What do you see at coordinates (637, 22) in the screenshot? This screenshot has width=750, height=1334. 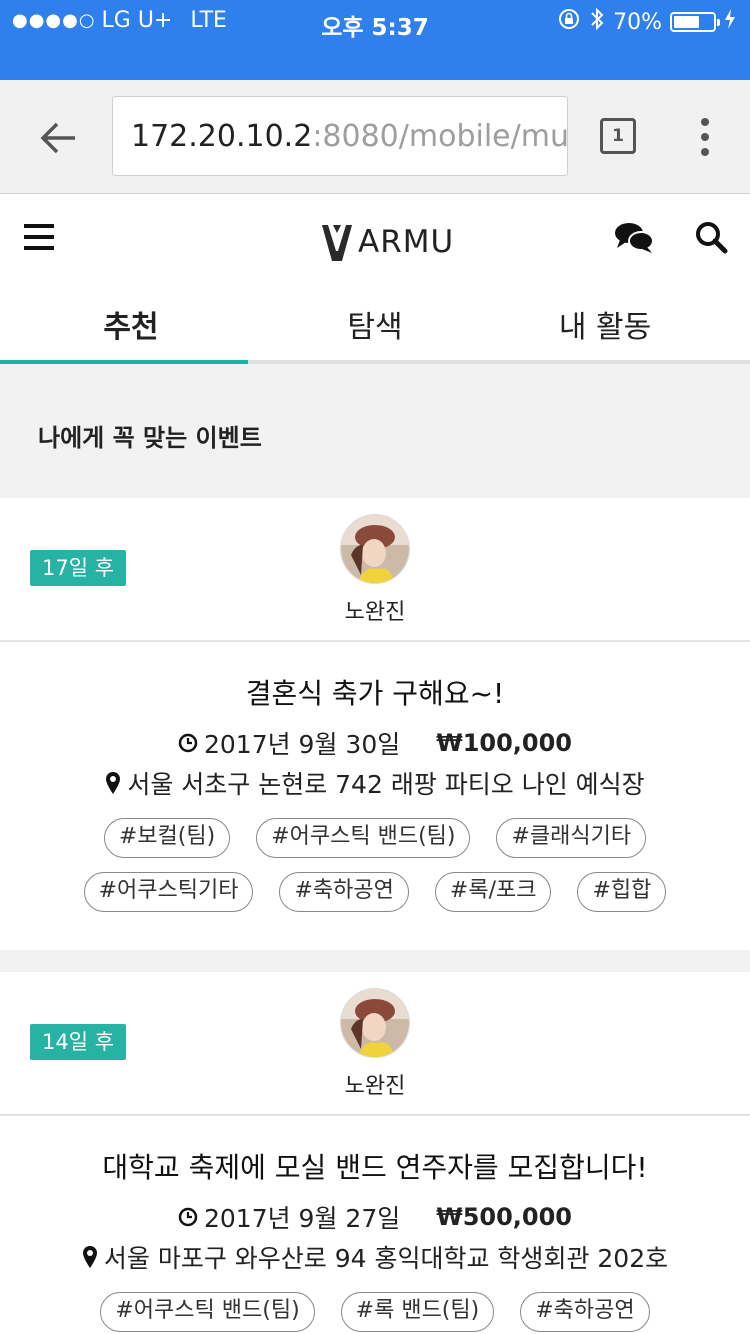 I see `battery-percent: 70%` at bounding box center [637, 22].